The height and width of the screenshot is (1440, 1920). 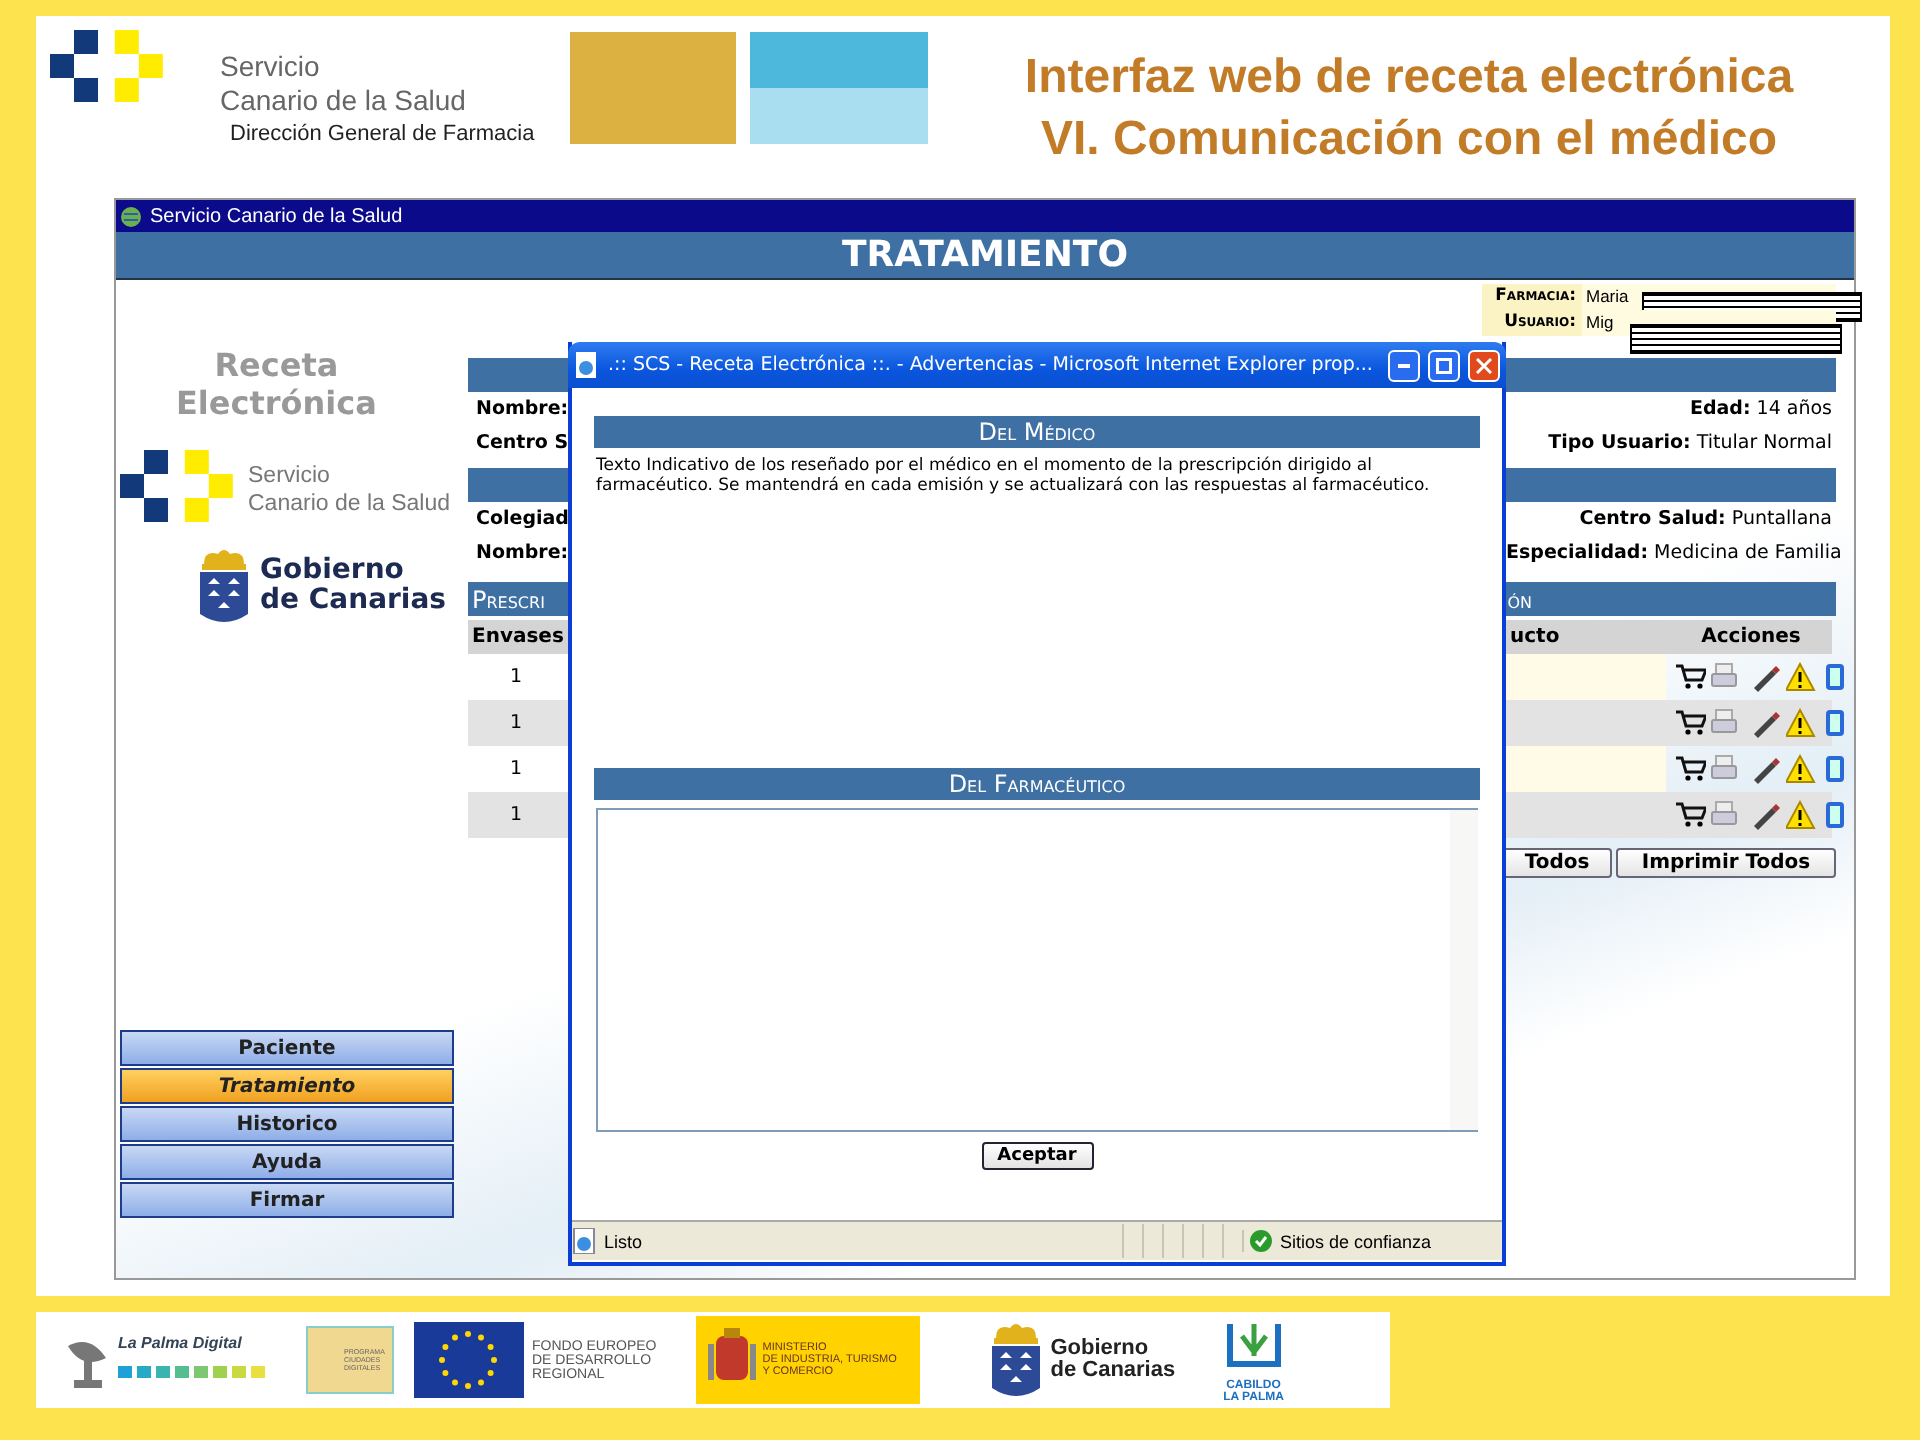 I want to click on nav-item: Tratamiento, so click(x=287, y=1086).